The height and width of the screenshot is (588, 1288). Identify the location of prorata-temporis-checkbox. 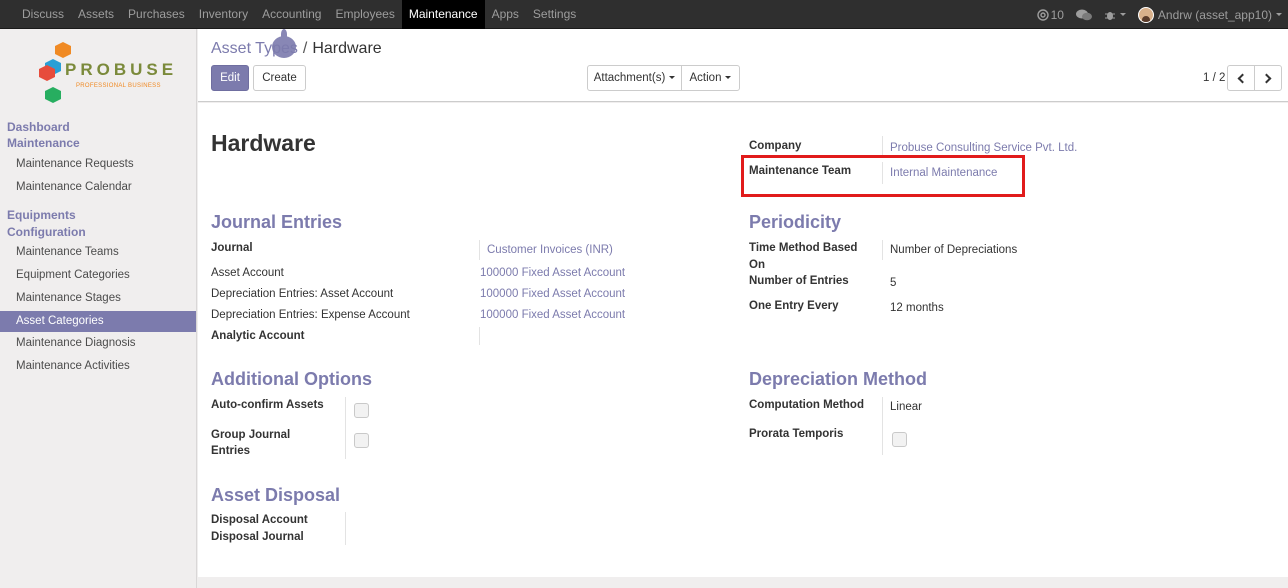
(899, 439).